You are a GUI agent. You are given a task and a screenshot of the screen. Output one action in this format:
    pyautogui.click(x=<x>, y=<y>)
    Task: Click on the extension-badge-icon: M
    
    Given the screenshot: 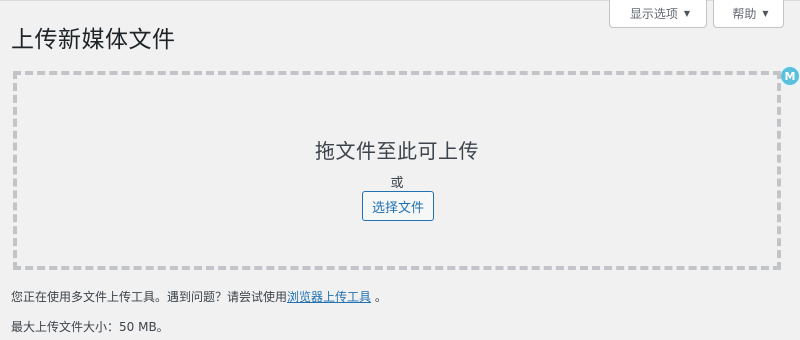 What is the action you would take?
    pyautogui.click(x=789, y=76)
    